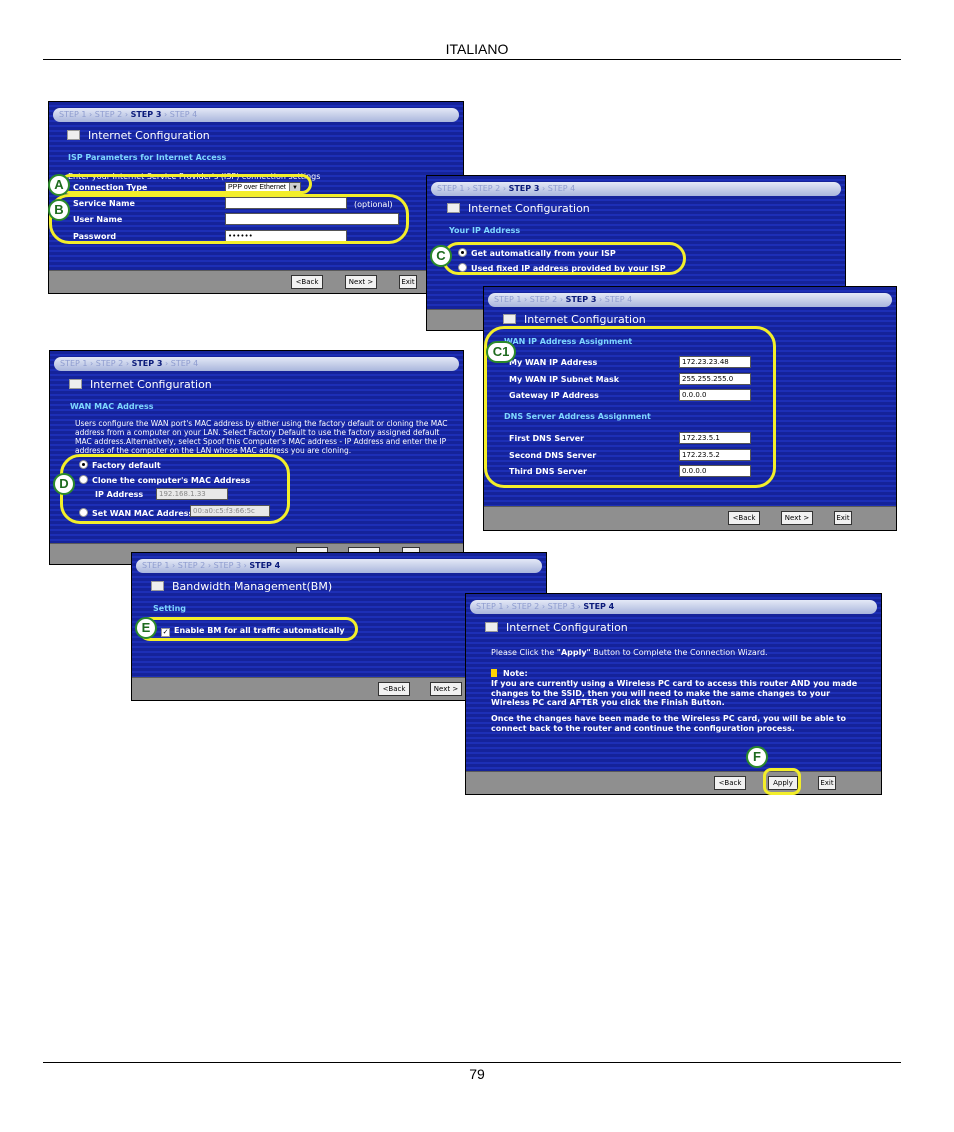  I want to click on highlight-ring-a, so click(186, 184).